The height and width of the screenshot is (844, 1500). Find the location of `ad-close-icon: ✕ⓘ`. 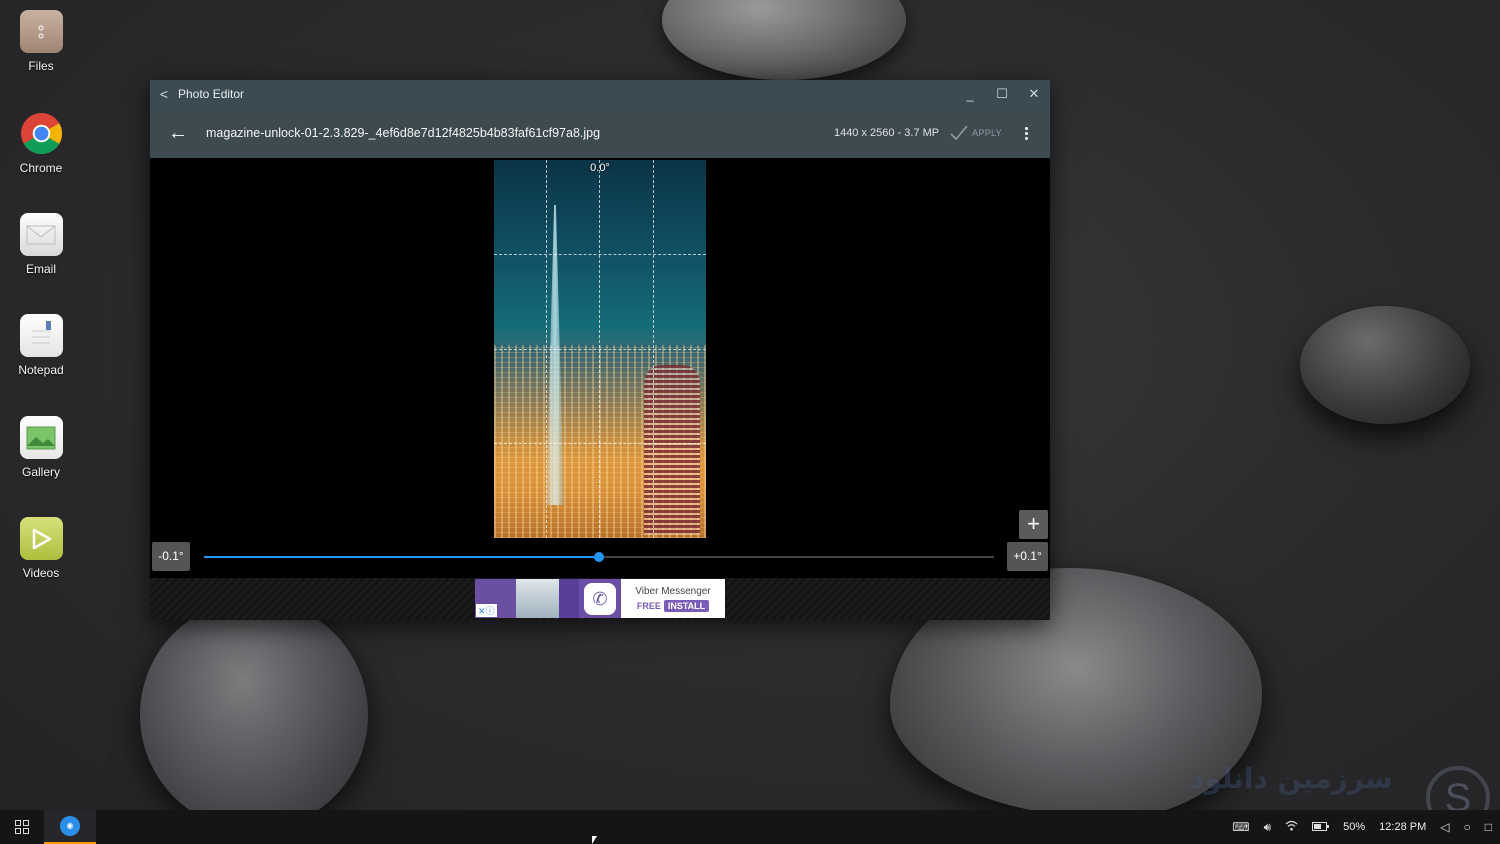

ad-close-icon: ✕ⓘ is located at coordinates (486, 610).